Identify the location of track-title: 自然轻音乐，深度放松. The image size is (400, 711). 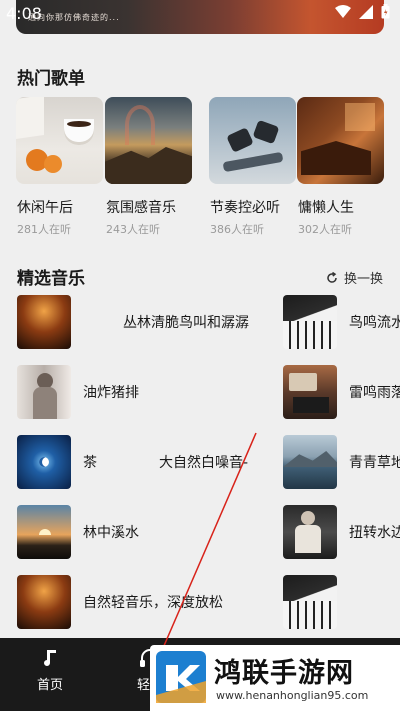
(153, 603).